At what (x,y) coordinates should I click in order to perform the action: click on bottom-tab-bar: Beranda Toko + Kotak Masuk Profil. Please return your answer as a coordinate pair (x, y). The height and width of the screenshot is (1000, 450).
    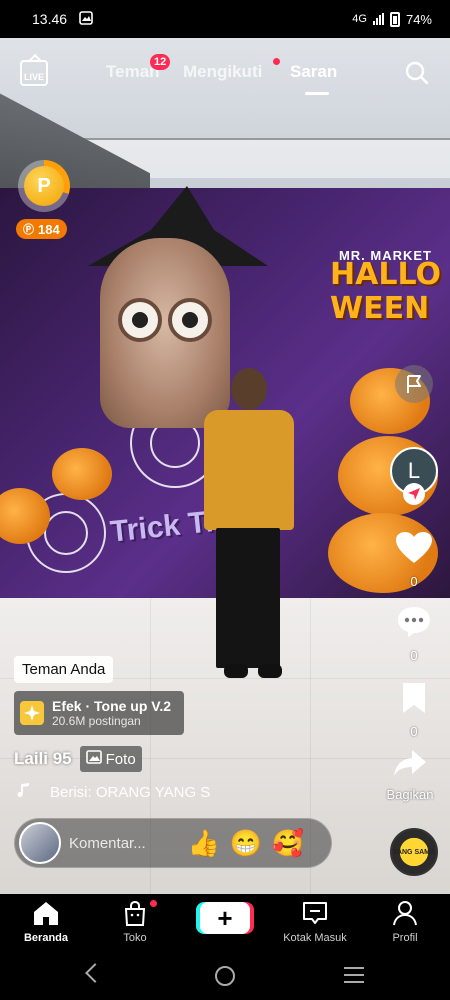
    Looking at the image, I should click on (225, 923).